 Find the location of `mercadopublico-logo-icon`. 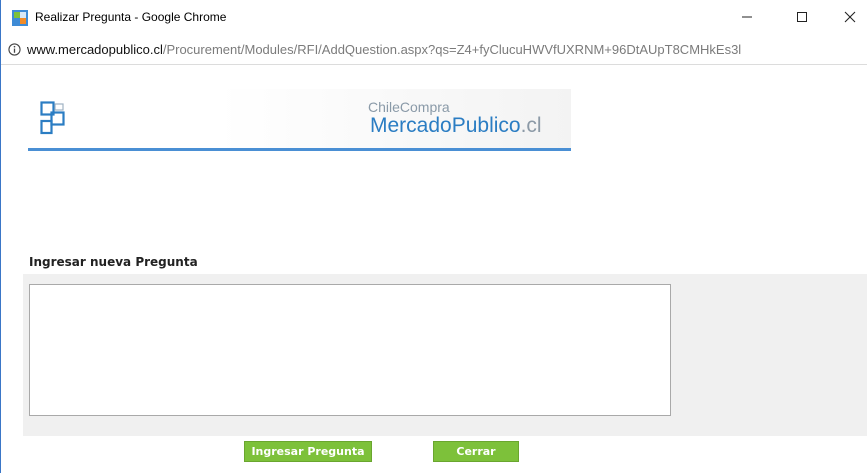

mercadopublico-logo-icon is located at coordinates (52, 118).